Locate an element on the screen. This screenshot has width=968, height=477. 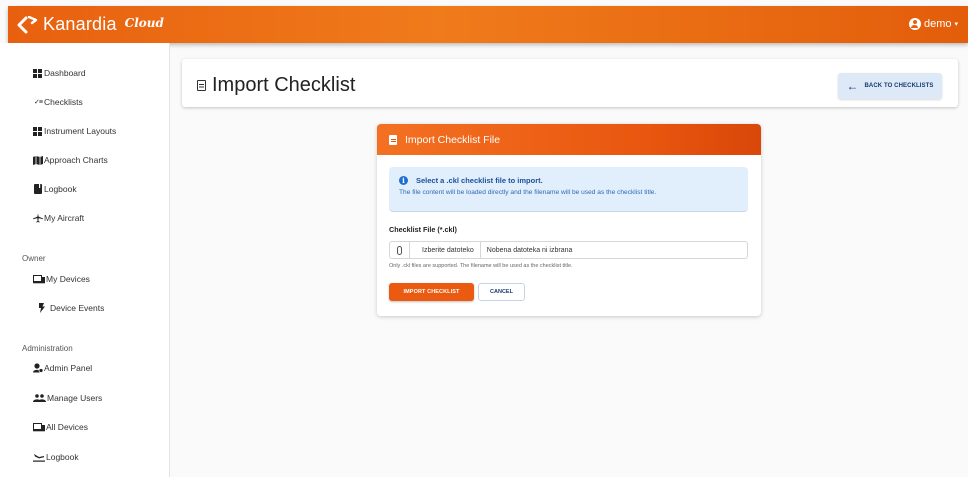
dashboard-icon is located at coordinates (38, 73).